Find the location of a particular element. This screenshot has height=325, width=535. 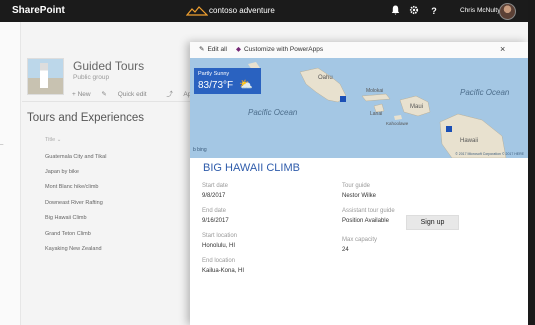

divider is located at coordinates (106, 101).